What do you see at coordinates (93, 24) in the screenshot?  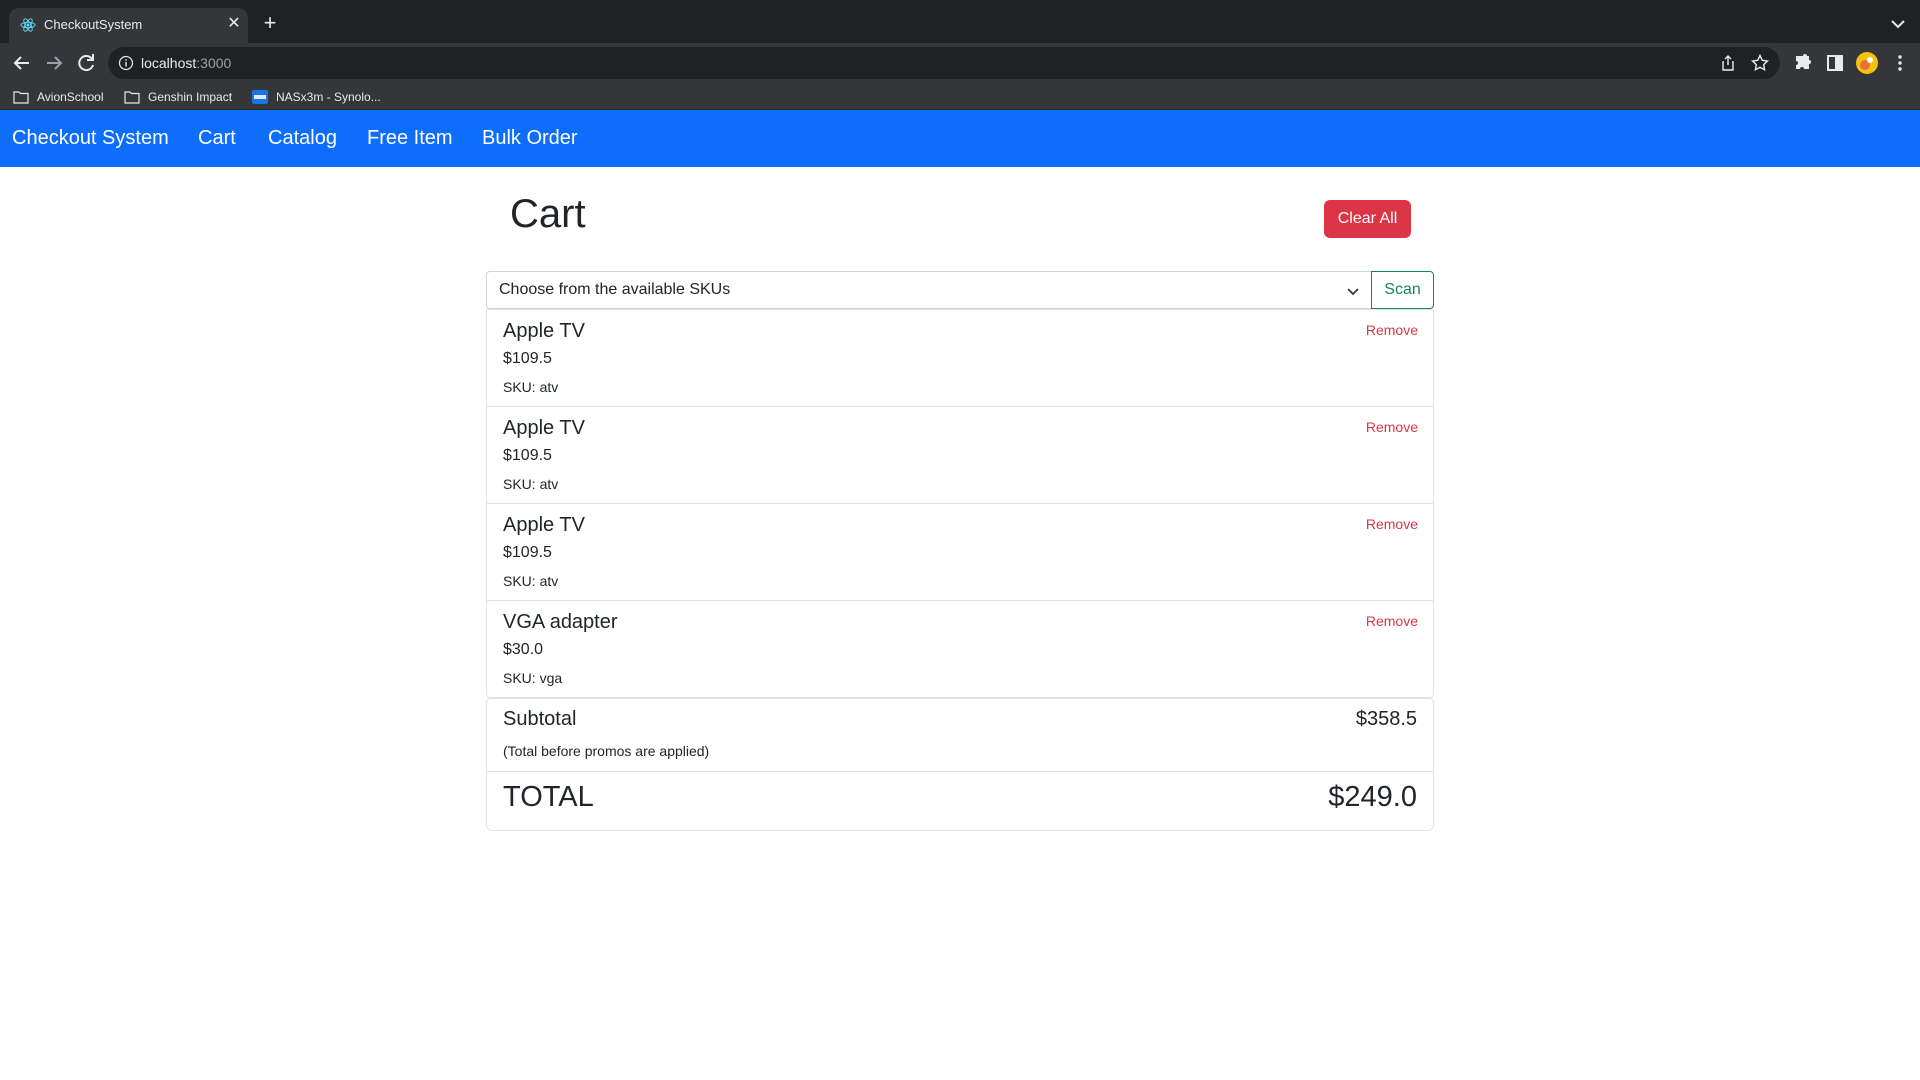 I see `tab-title: CheckoutSystem` at bounding box center [93, 24].